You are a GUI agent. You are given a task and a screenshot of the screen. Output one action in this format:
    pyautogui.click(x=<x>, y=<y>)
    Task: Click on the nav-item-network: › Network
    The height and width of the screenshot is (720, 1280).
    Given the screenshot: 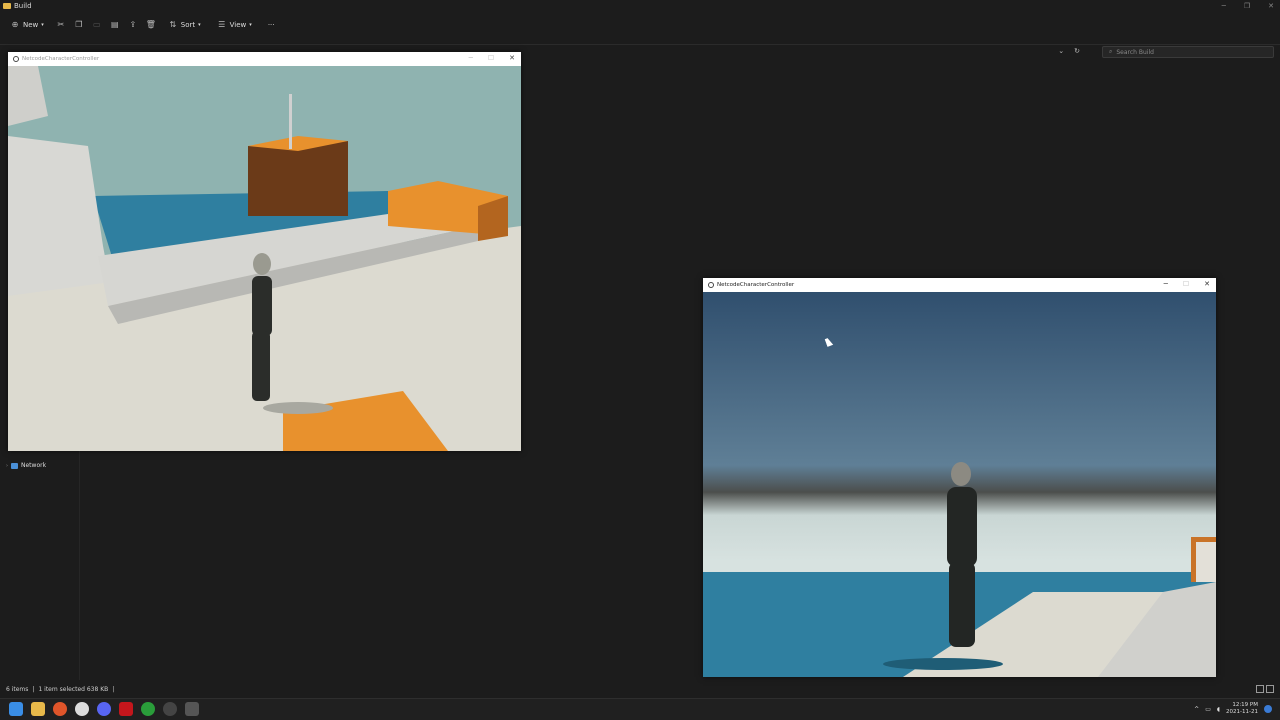 What is the action you would take?
    pyautogui.click(x=26, y=465)
    